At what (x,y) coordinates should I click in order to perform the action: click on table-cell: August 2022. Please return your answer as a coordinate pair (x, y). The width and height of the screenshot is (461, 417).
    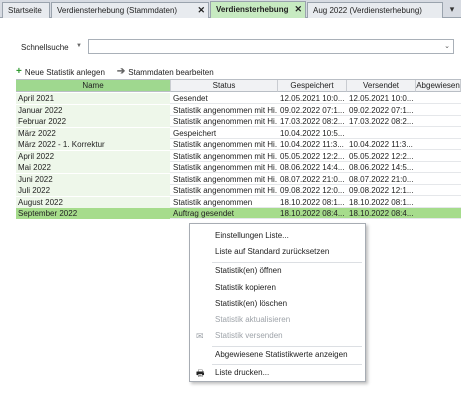
    Looking at the image, I should click on (93, 202).